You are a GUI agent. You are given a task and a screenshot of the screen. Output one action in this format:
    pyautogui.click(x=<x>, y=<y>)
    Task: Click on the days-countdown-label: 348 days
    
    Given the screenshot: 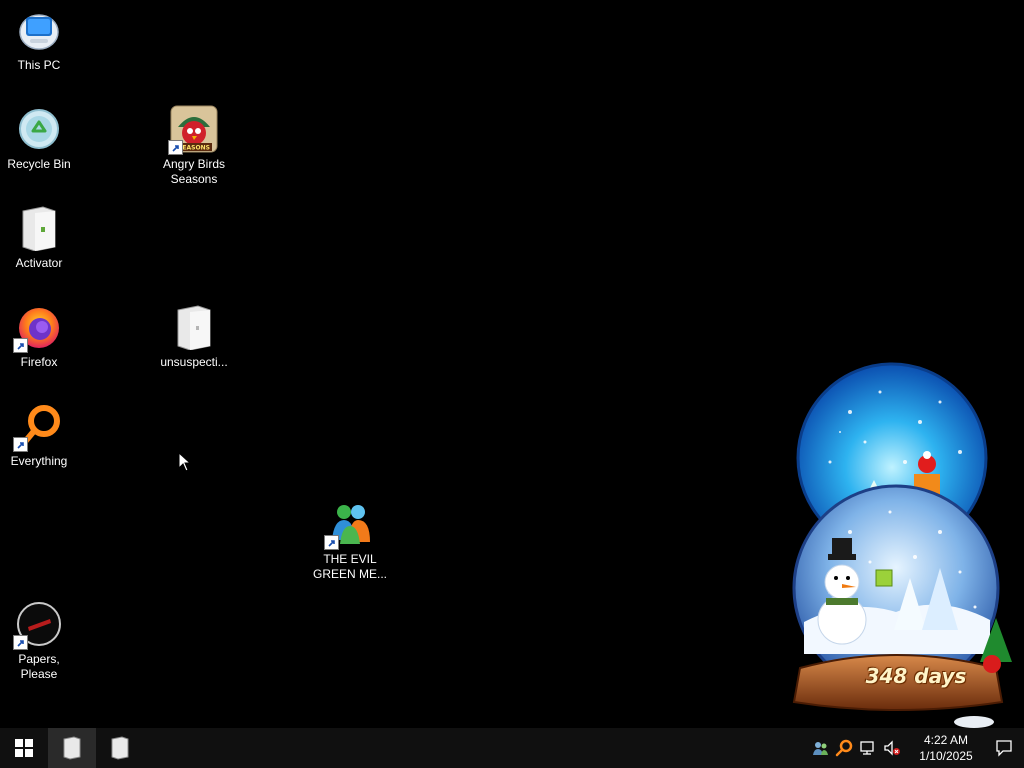 What is the action you would take?
    pyautogui.click(x=916, y=676)
    